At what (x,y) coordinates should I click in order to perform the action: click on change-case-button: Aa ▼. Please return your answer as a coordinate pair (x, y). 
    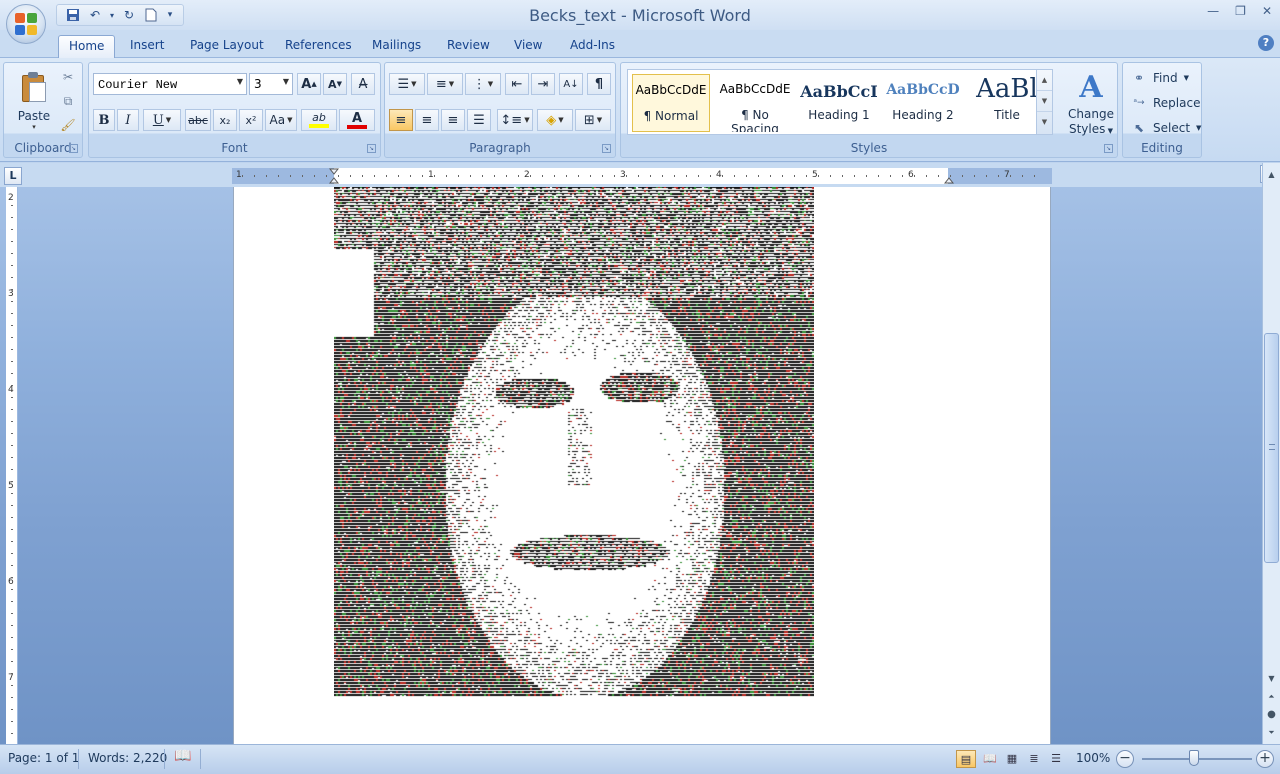
    Looking at the image, I should click on (281, 120).